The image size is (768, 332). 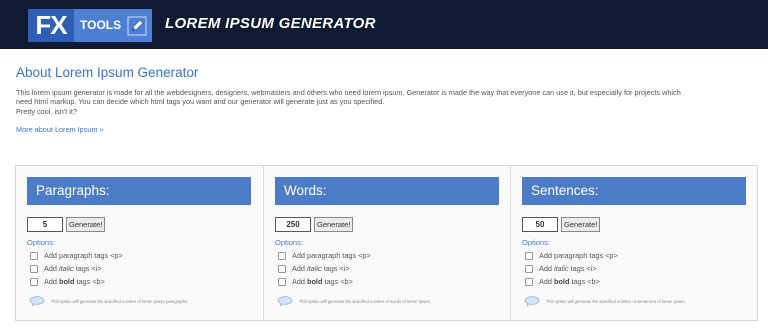 I want to click on paragraphs-opt-bold-tags: Add bold tags <b>, so click(x=67, y=281).